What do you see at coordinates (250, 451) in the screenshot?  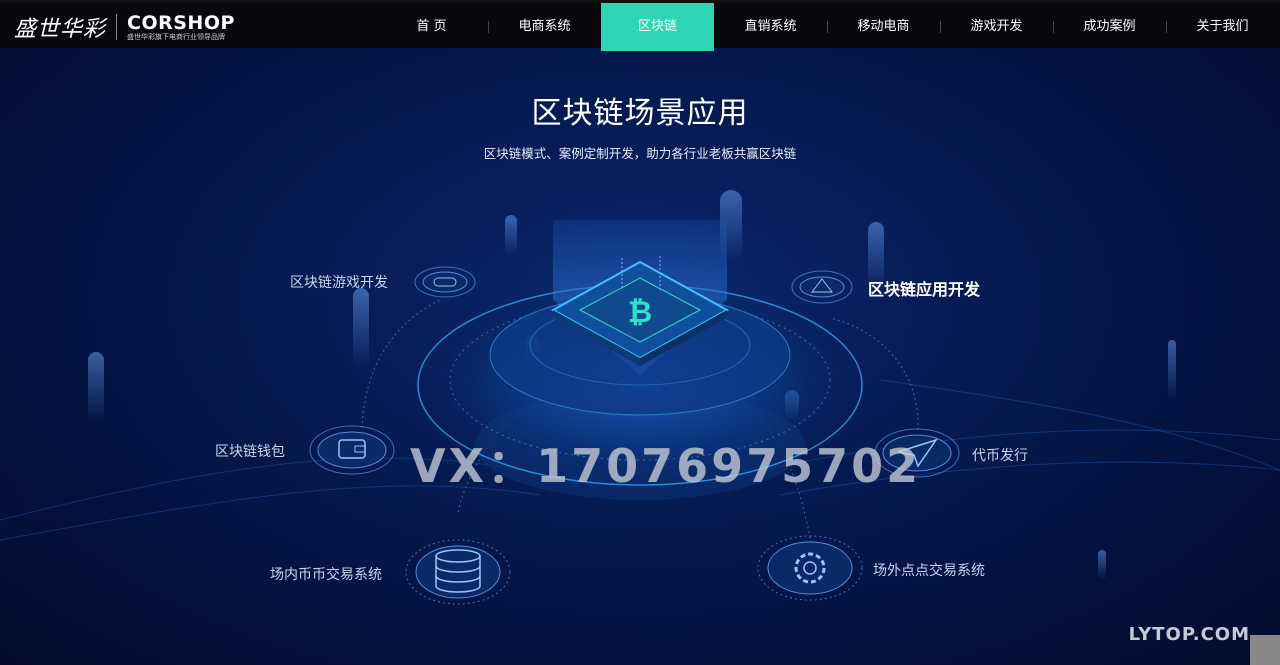 I see `item-label-wallet: 区块链钱包` at bounding box center [250, 451].